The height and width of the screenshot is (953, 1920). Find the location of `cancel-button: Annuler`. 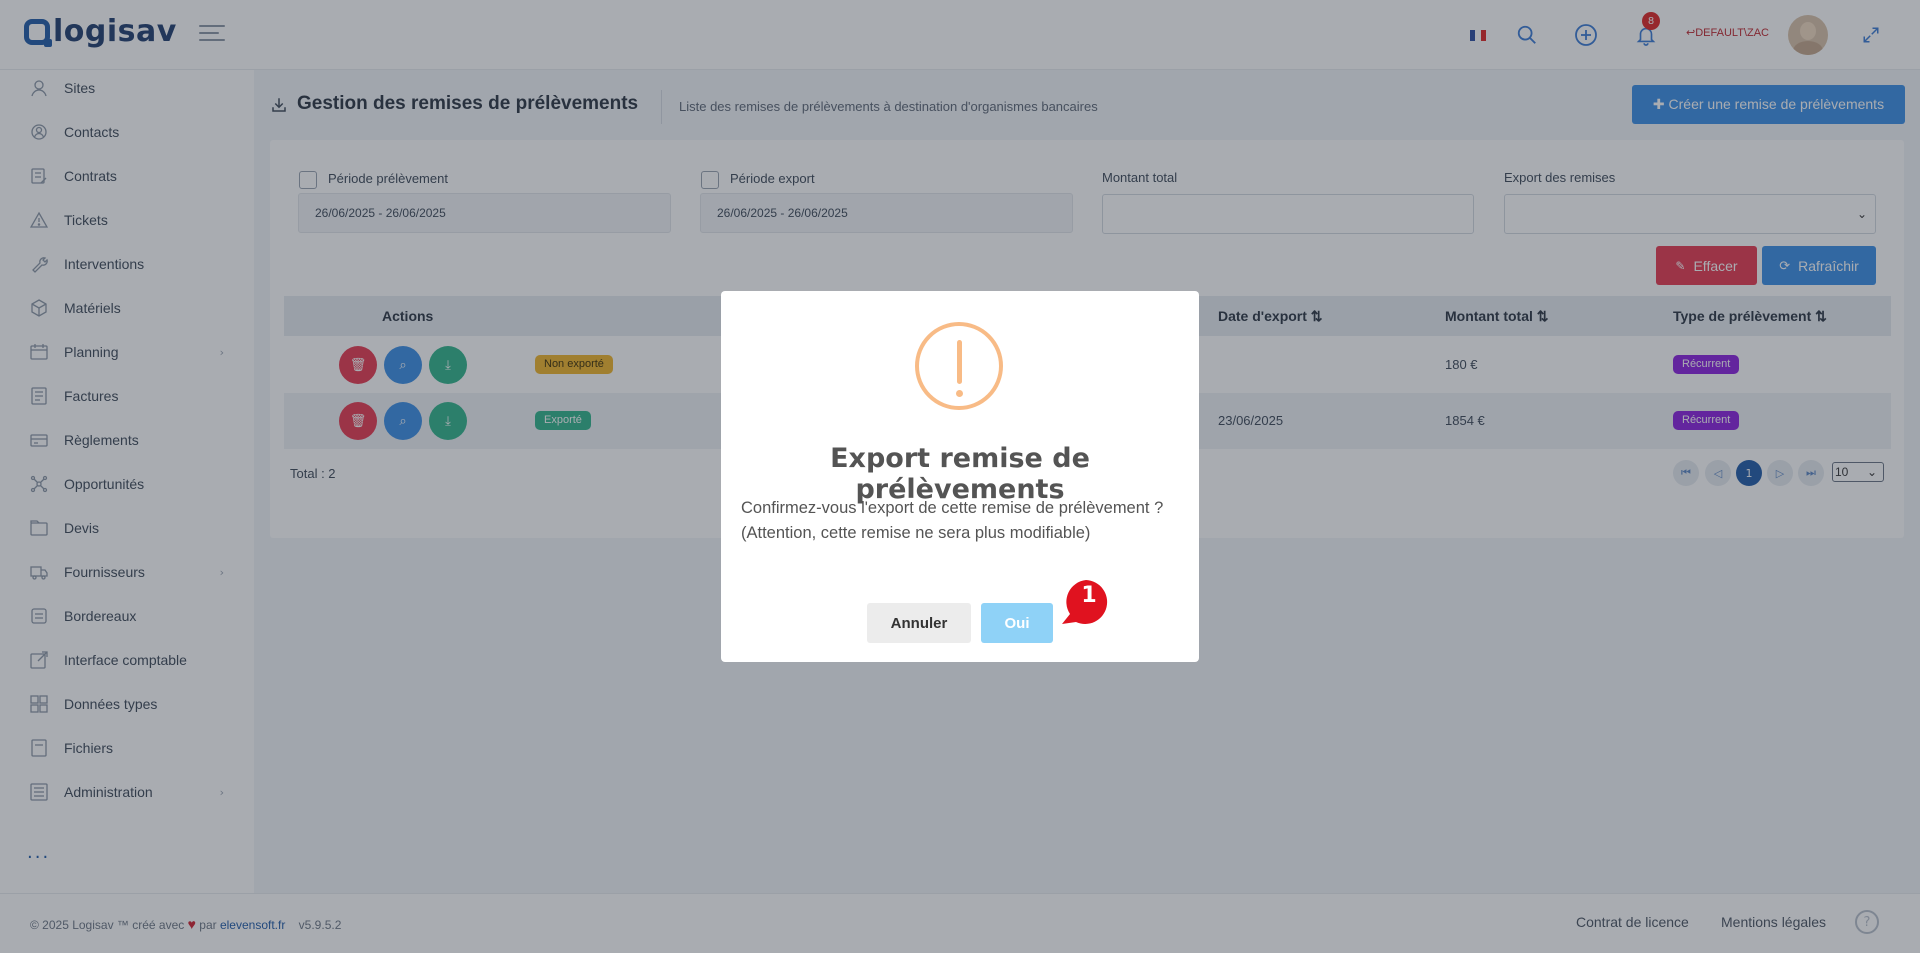

cancel-button: Annuler is located at coordinates (919, 623).